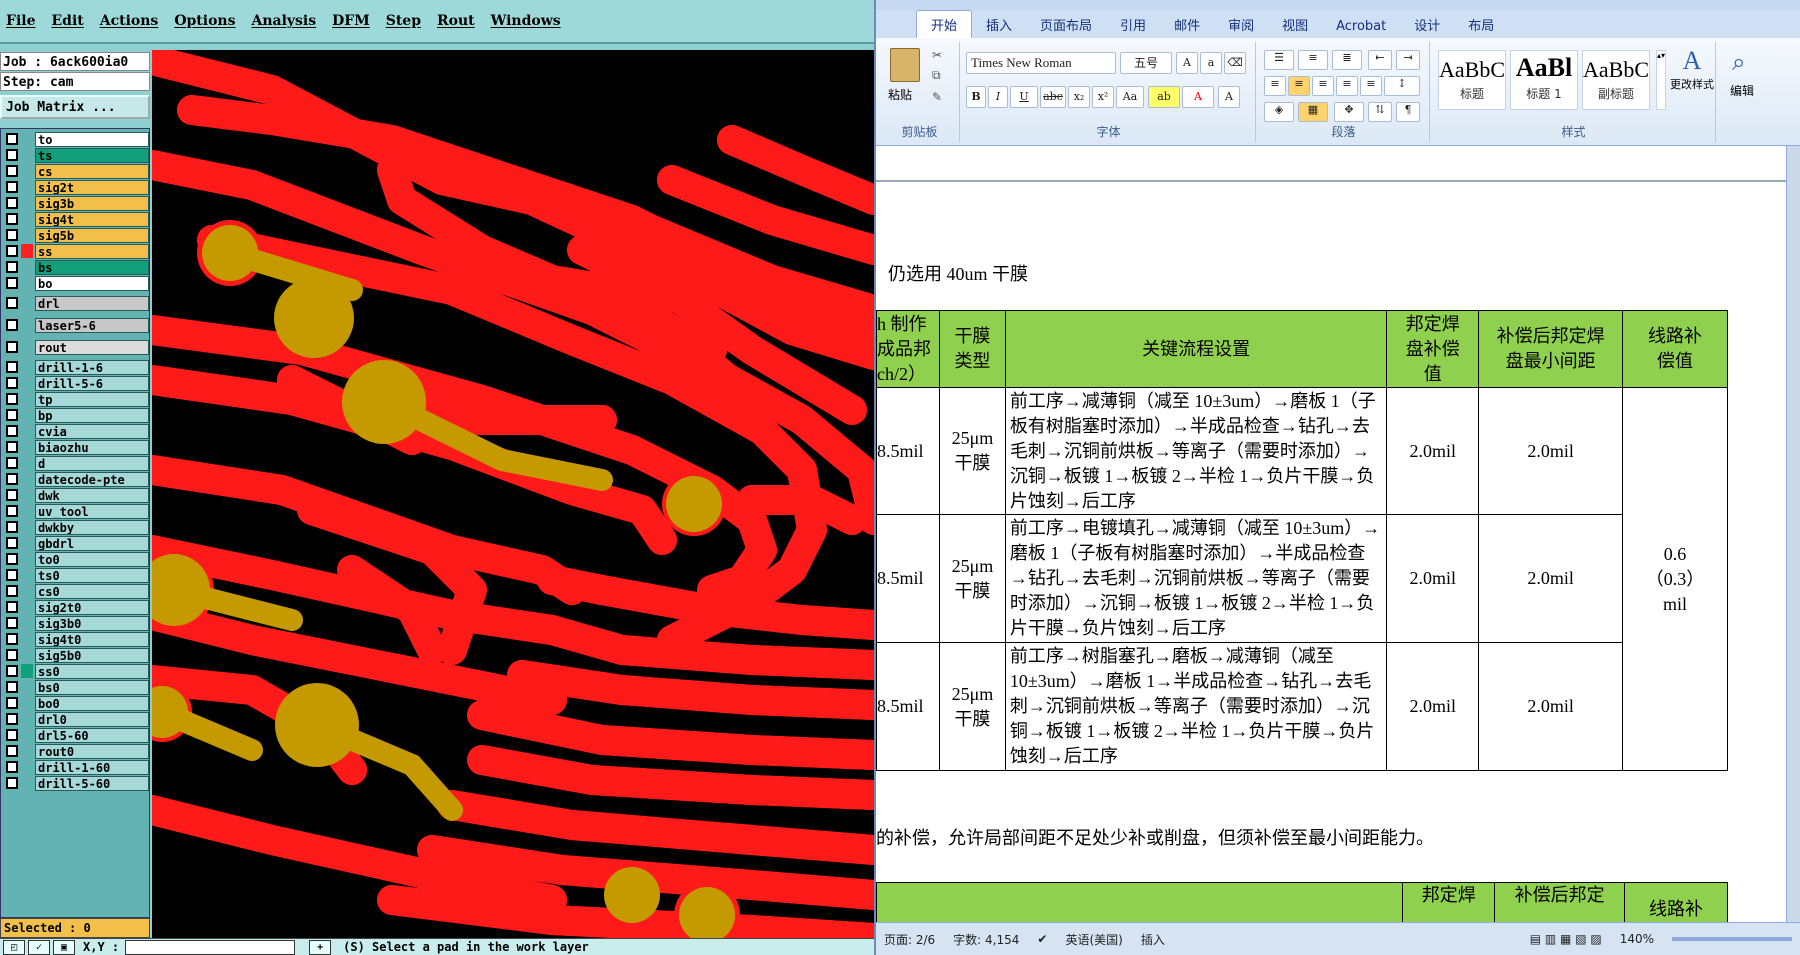 The image size is (1800, 955). What do you see at coordinates (75, 139) in the screenshot?
I see `layer-row: to` at bounding box center [75, 139].